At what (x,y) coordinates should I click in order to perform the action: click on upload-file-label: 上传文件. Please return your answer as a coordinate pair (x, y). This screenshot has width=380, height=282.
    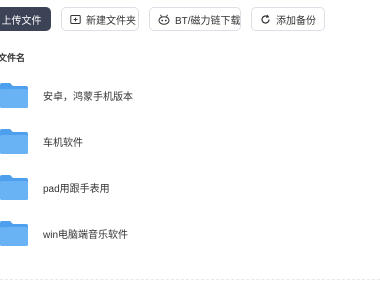
    Looking at the image, I should click on (21, 21).